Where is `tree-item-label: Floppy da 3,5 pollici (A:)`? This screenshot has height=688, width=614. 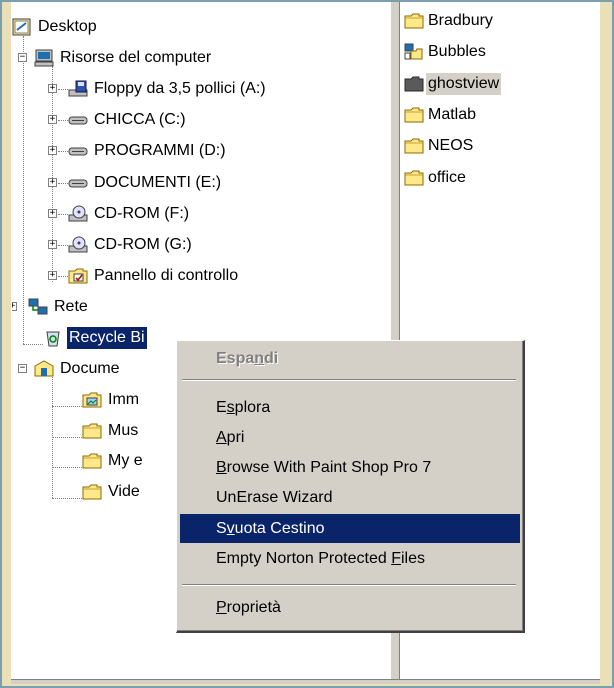
tree-item-label: Floppy da 3,5 pollici (A:) is located at coordinates (180, 88).